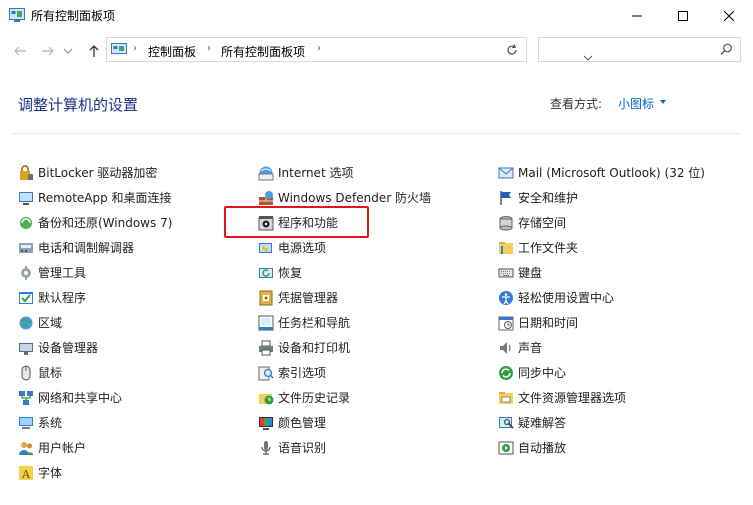 This screenshot has height=505, width=753. Describe the element at coordinates (542, 222) in the screenshot. I see `control-panel-item-label: 存储空间` at that location.